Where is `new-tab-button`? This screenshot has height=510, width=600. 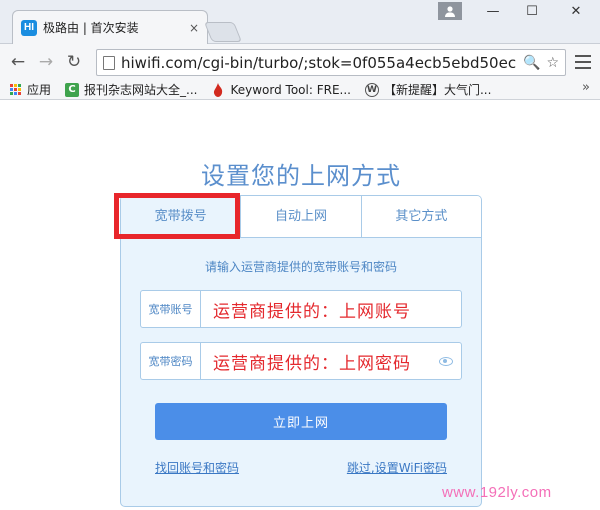
new-tab-button is located at coordinates (223, 32).